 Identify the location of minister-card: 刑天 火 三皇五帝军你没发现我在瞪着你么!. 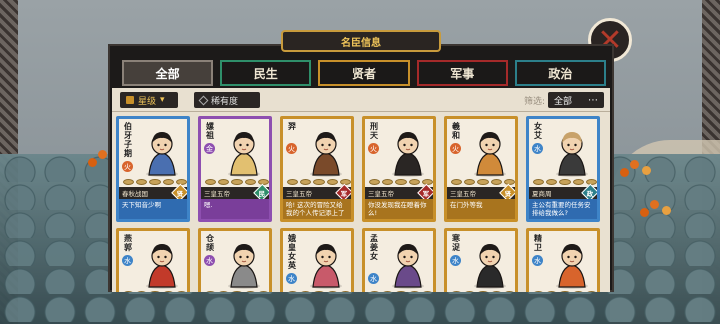
(399, 169).